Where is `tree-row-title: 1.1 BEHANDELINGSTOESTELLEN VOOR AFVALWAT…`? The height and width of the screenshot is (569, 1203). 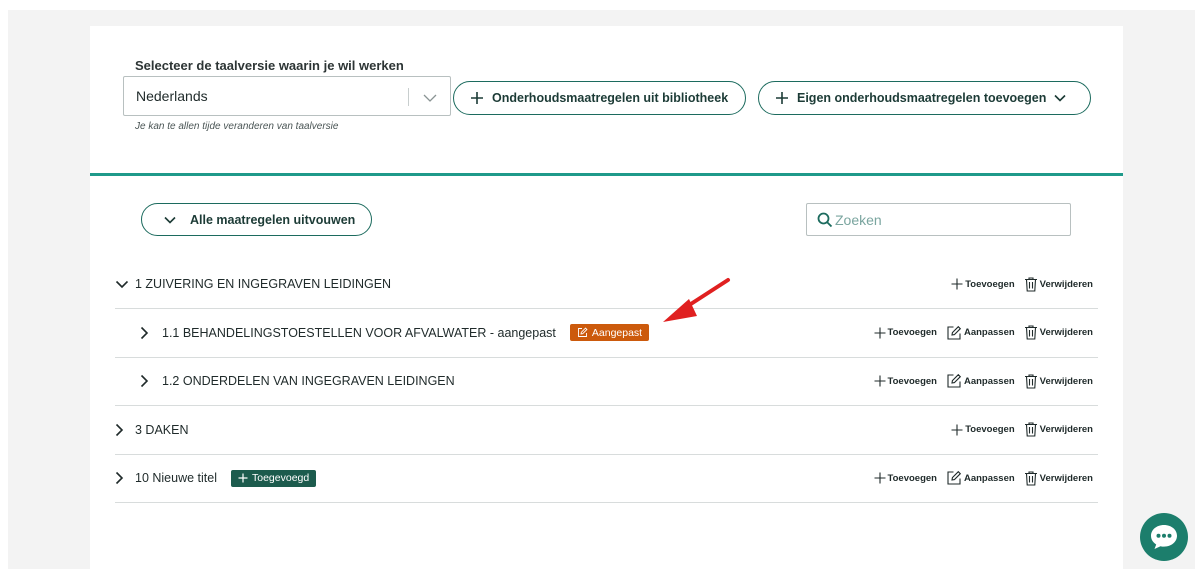
tree-row-title: 1.1 BEHANDELINGSTOESTELLEN VOOR AFVALWAT… is located at coordinates (359, 332).